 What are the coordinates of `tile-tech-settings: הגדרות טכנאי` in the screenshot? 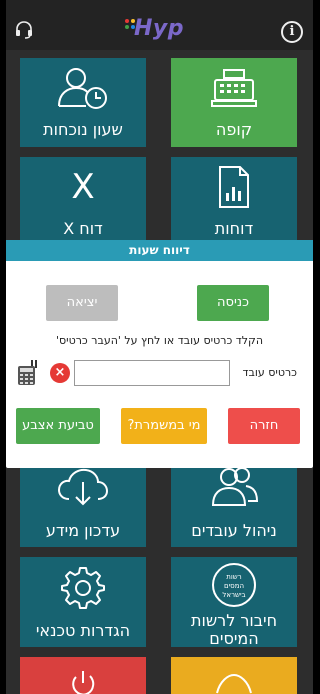 It's located at (83, 602).